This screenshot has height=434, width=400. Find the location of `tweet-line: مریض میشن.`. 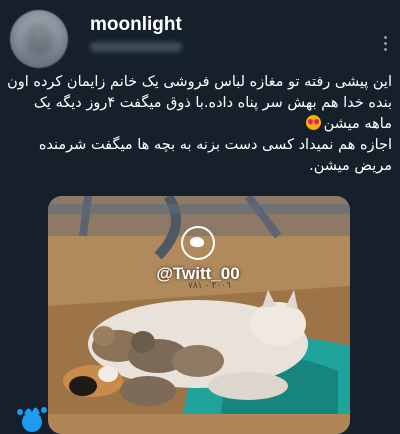

tweet-line: مریض میشن. is located at coordinates (350, 166).